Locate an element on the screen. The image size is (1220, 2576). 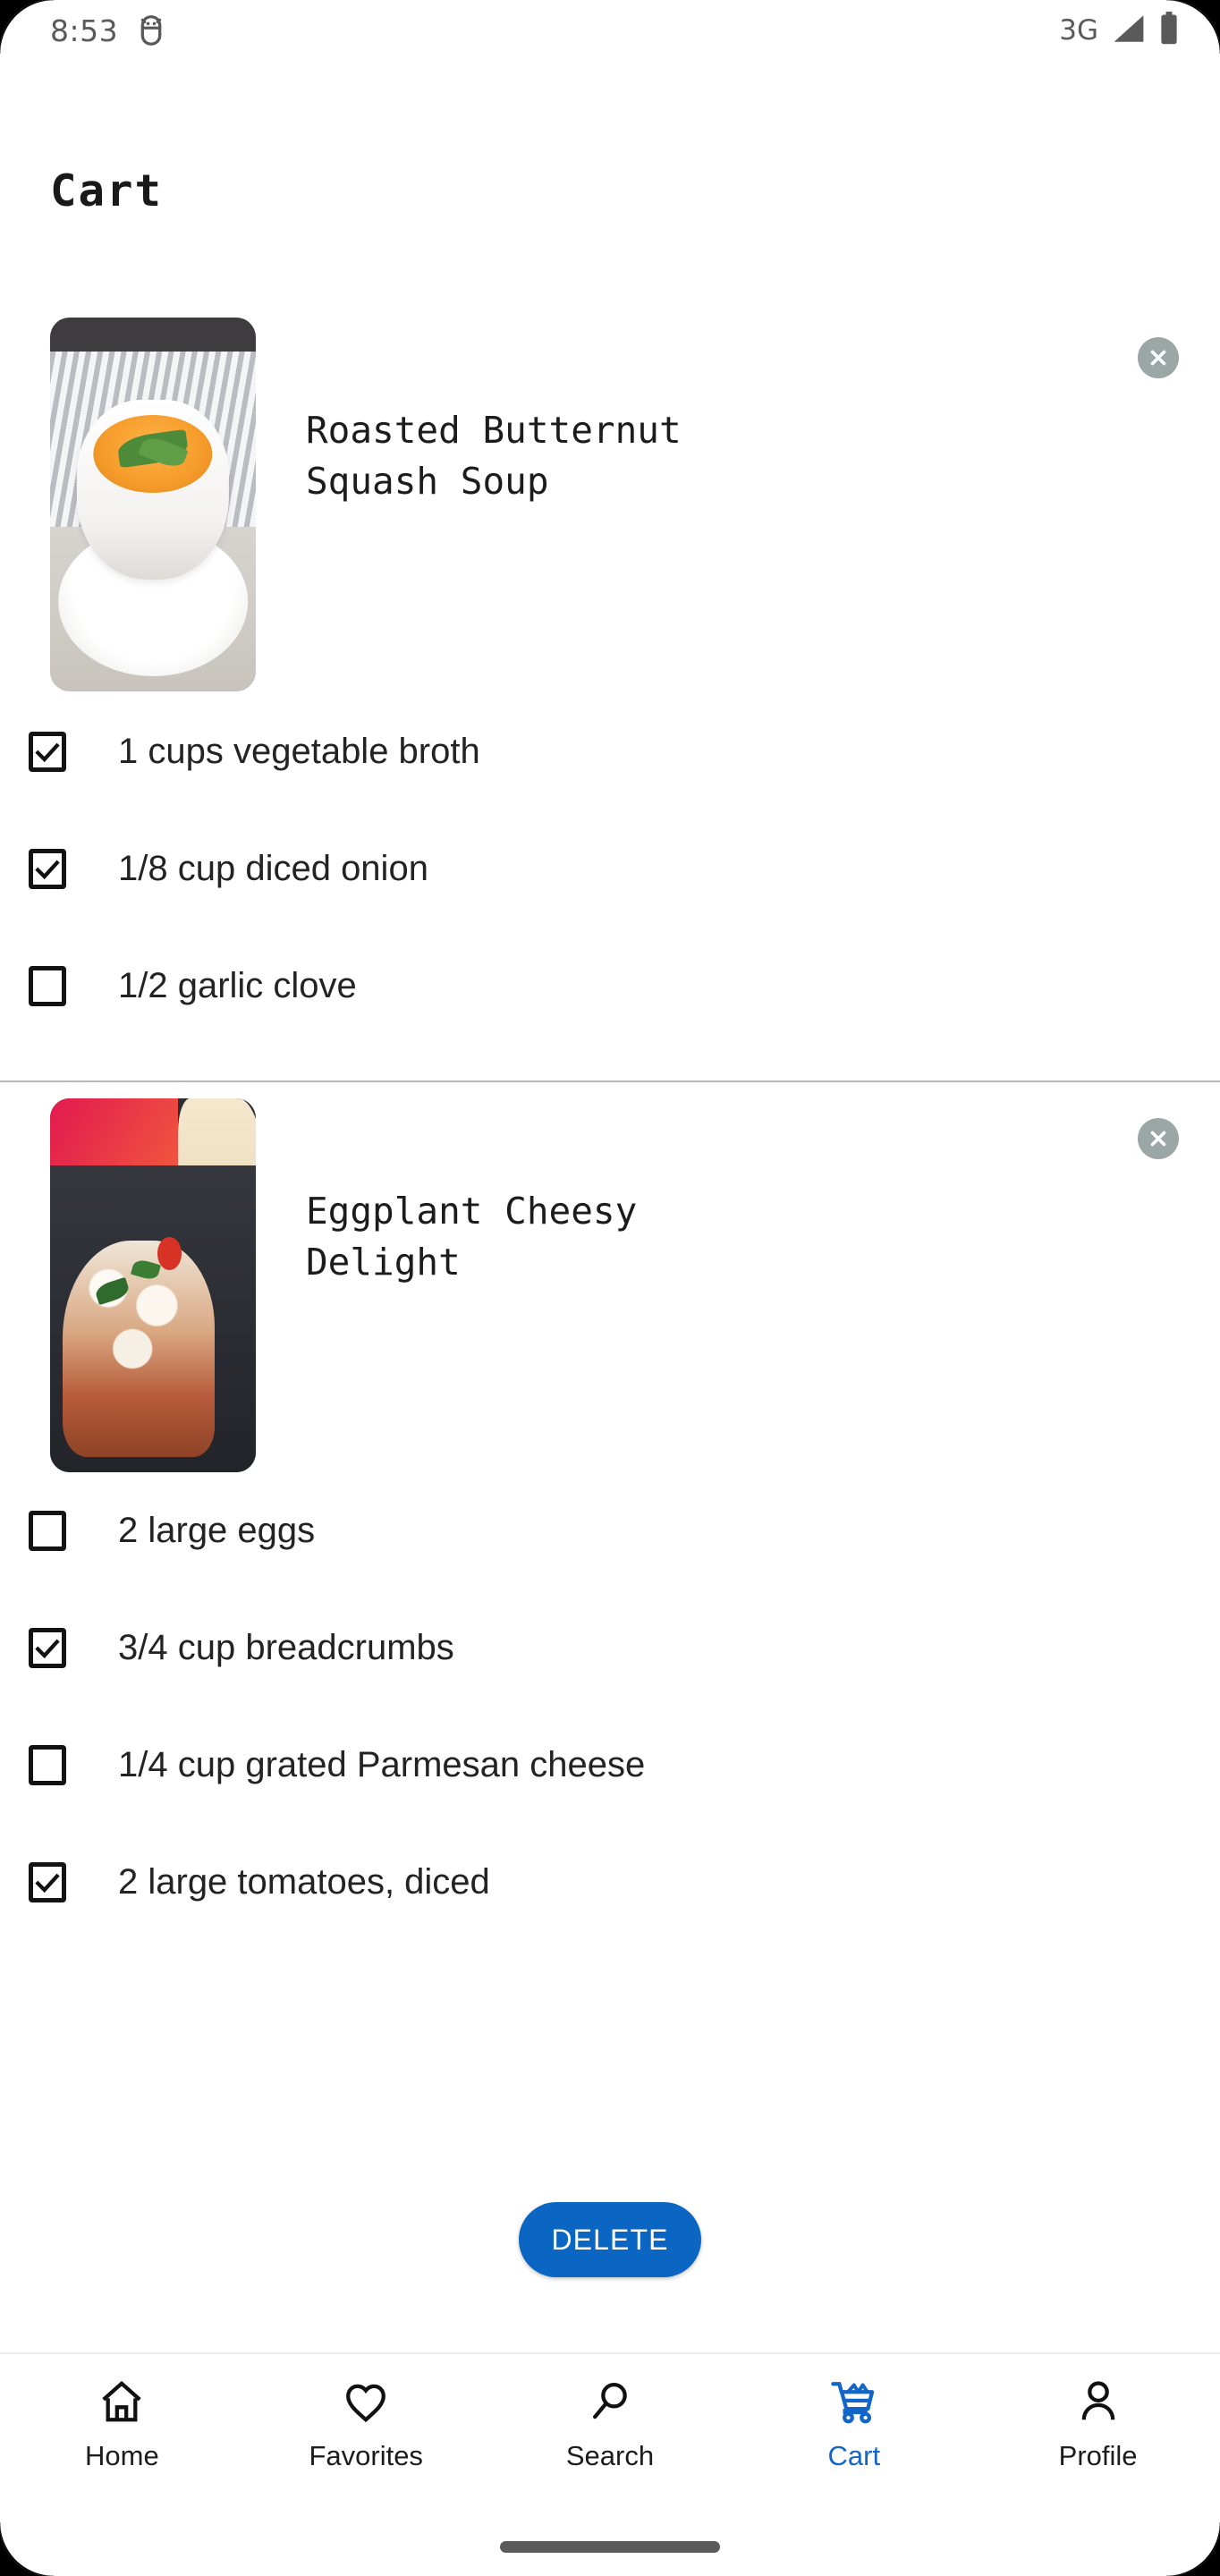
remove-recipe-button-soup is located at coordinates (1158, 357).